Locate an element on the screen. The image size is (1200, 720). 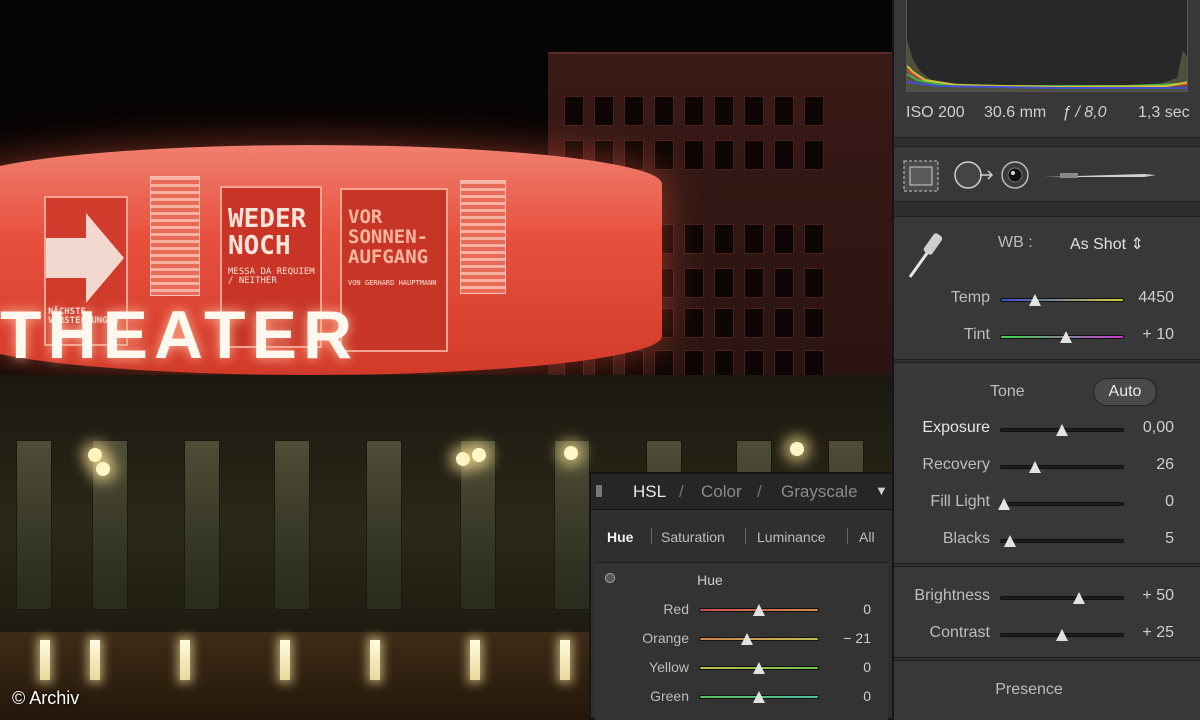
exif-aperture: ƒ / 8,0 is located at coordinates (1084, 112).